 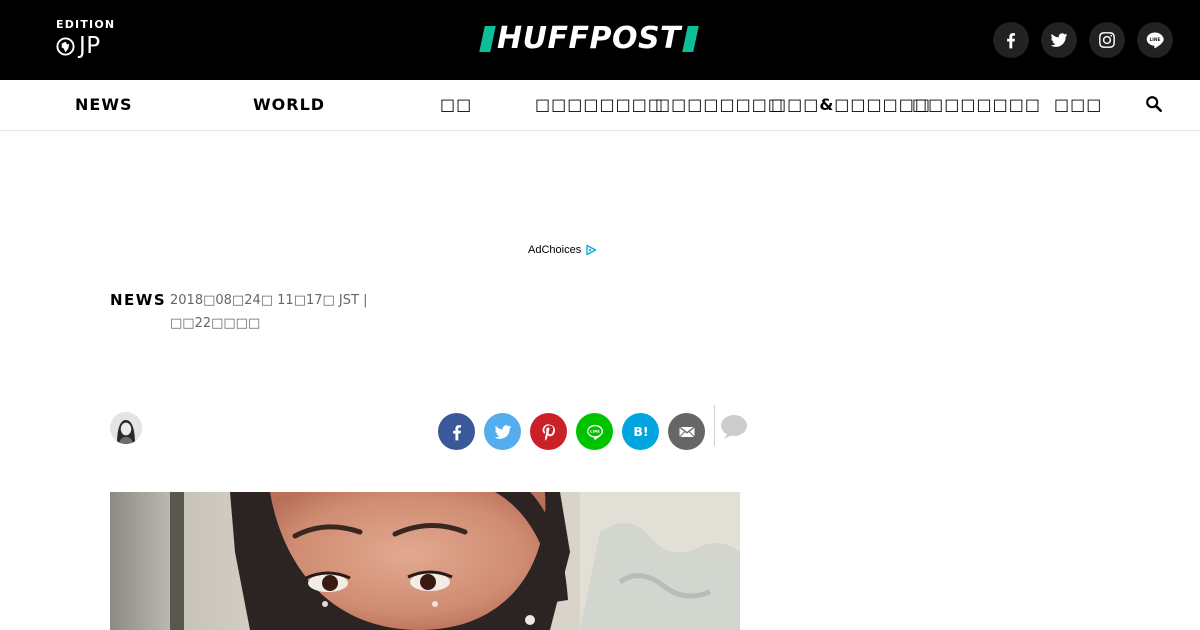 What do you see at coordinates (215, 323) in the screenshot?
I see `article-updated: □□22□□□□` at bounding box center [215, 323].